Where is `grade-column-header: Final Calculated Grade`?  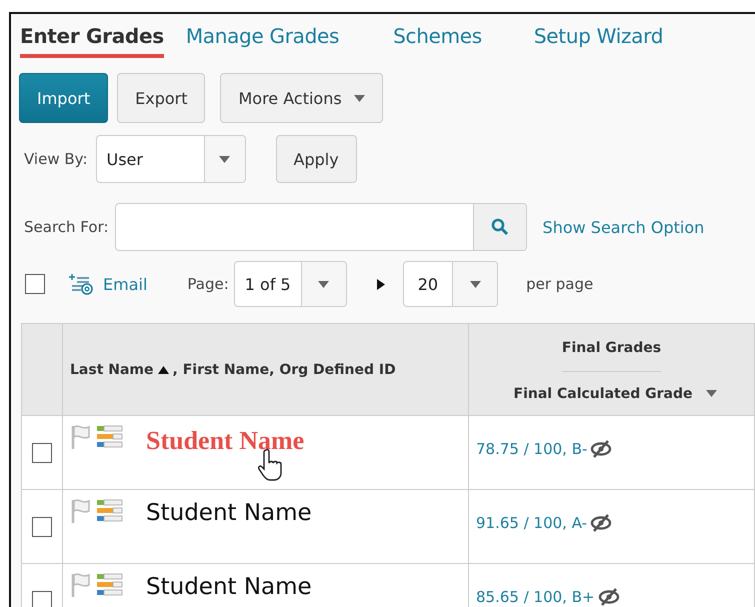 grade-column-header: Final Calculated Grade is located at coordinates (612, 393).